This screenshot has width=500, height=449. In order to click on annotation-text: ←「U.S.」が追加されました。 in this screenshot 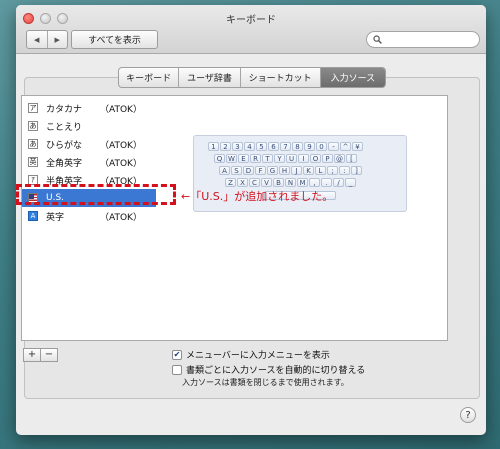, I will do `click(257, 196)`.